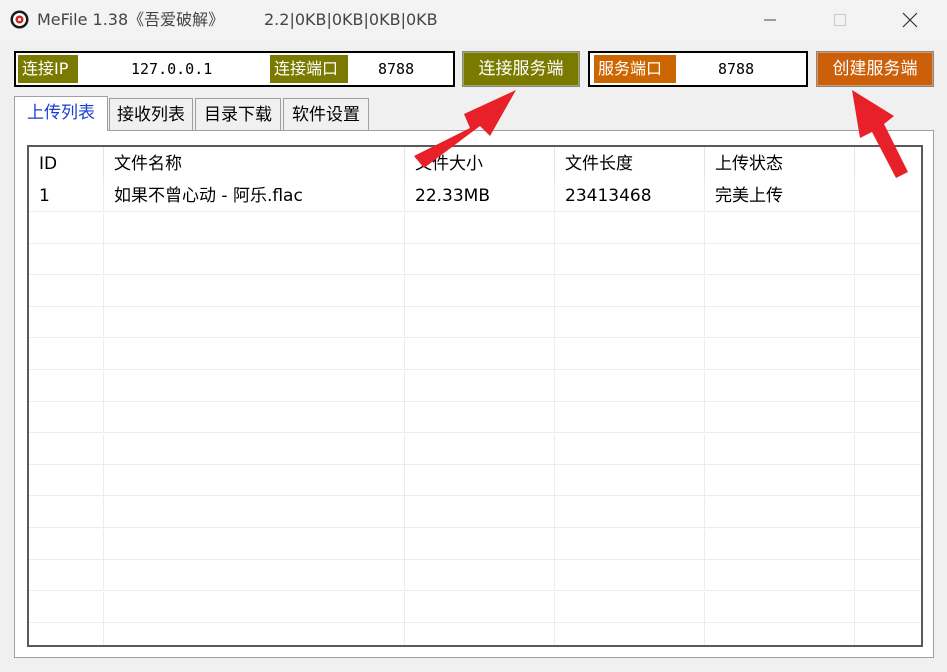  I want to click on ip-value: 127.0.0.1, so click(171, 69).